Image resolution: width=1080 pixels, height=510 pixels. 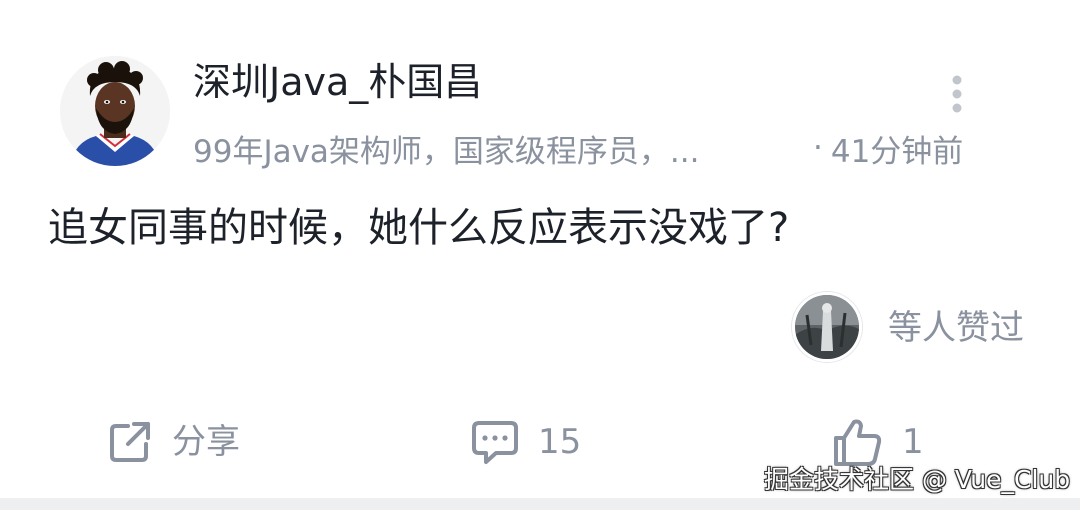 I want to click on share-icon, so click(x=130, y=442).